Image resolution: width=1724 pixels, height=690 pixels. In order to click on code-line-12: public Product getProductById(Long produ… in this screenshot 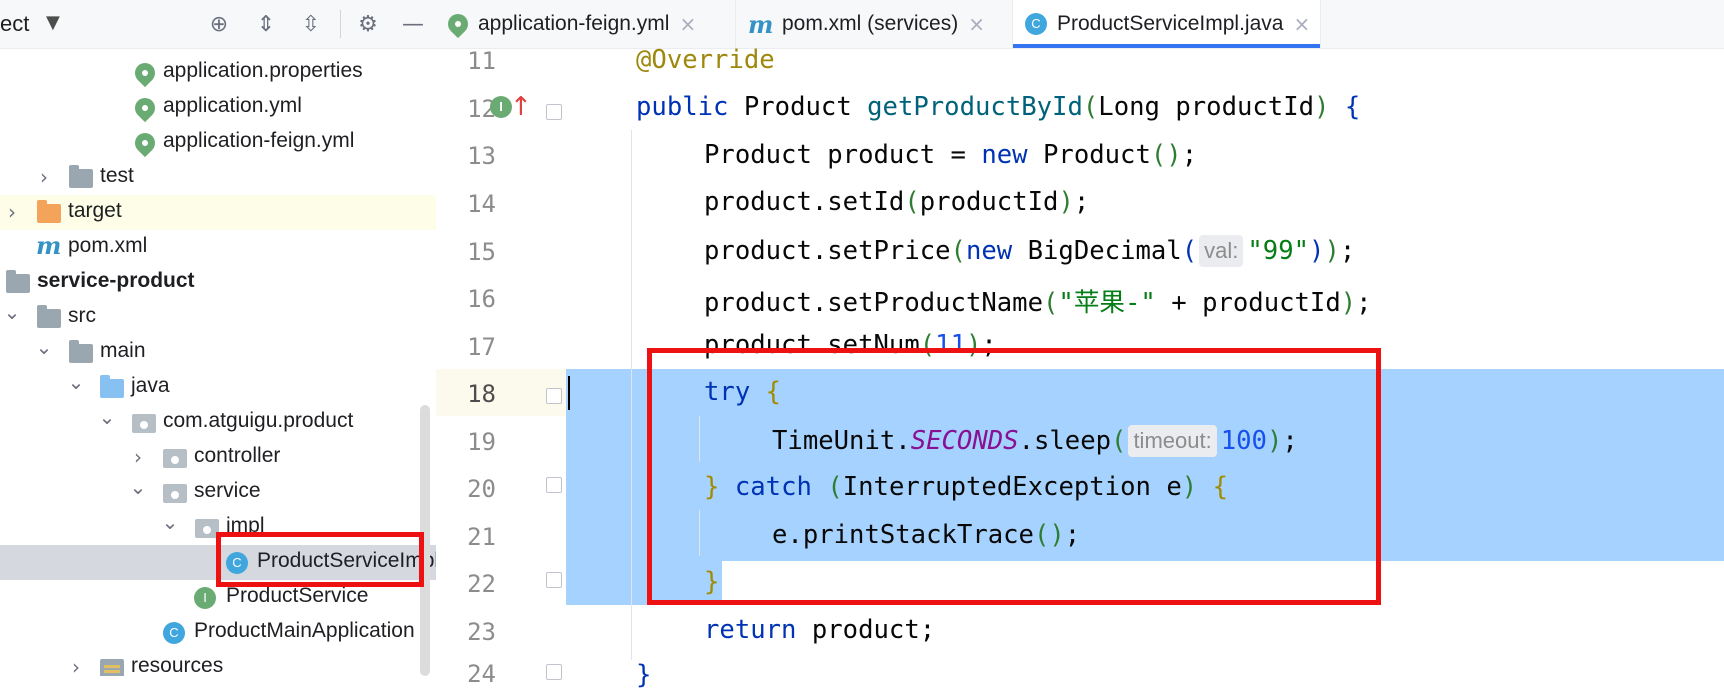, I will do `click(998, 107)`.